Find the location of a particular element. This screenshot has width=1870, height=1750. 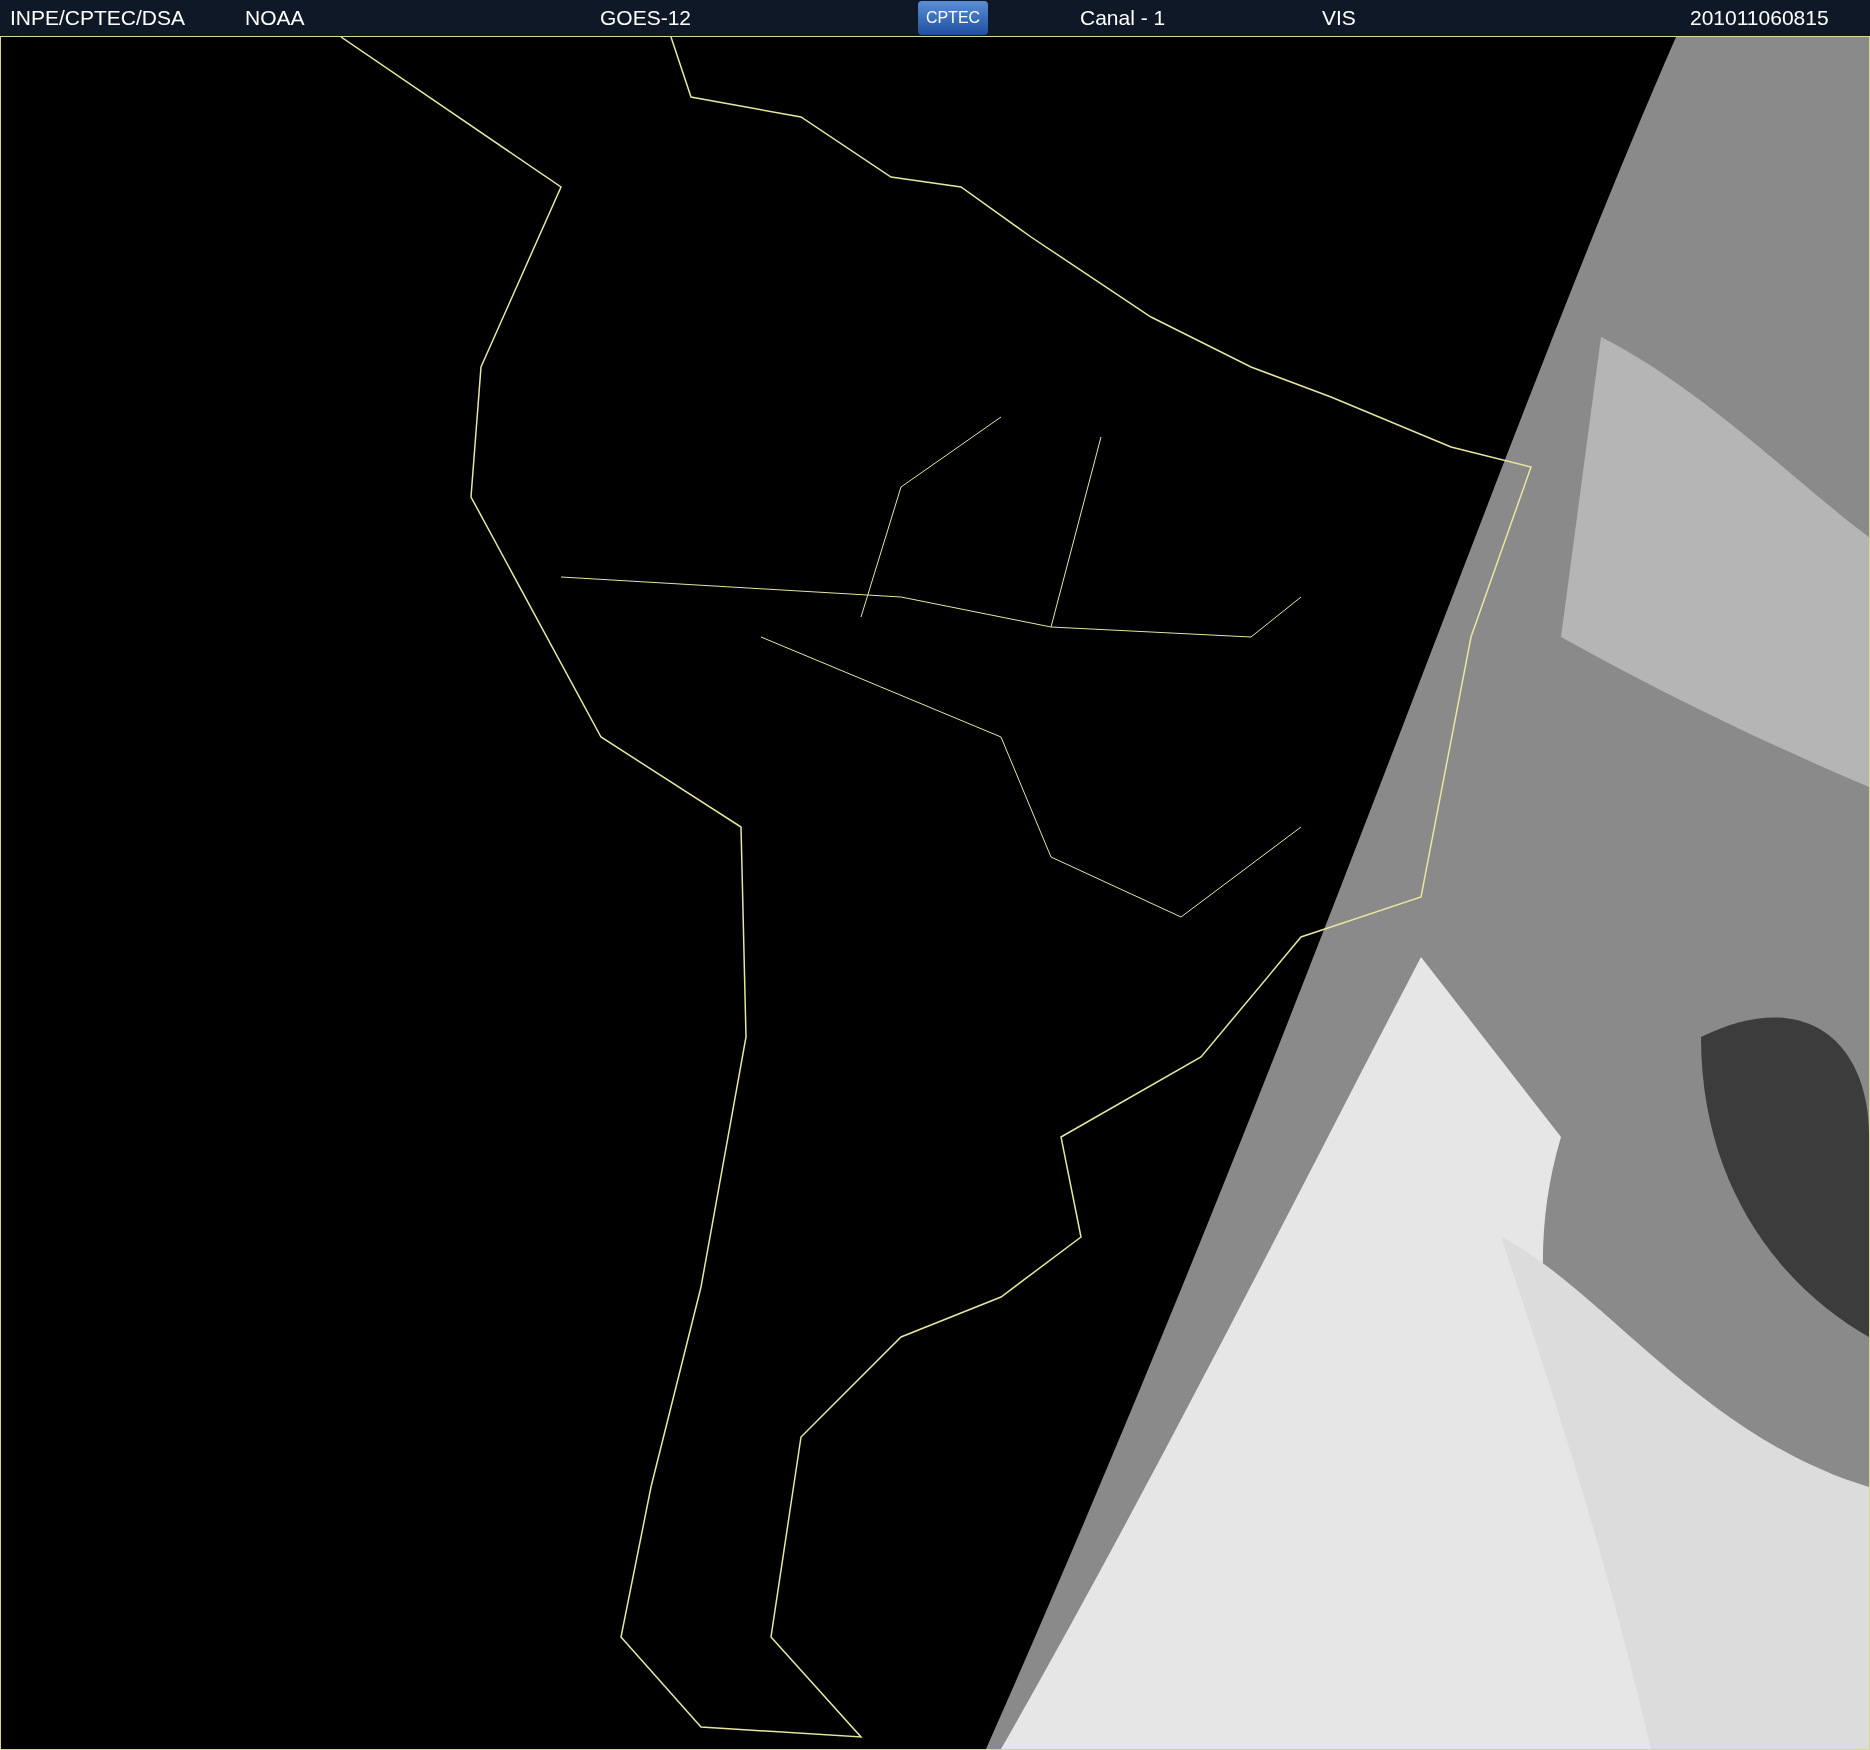

header-label: 201011060815 is located at coordinates (1759, 18).